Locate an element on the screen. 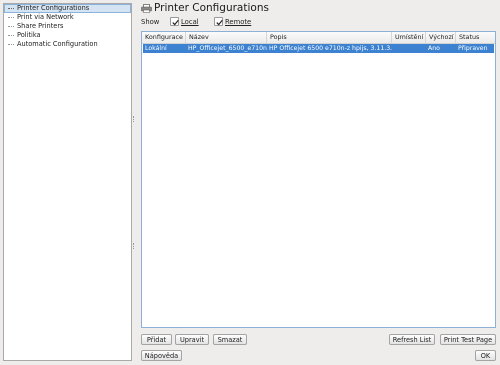  splitter-handle is located at coordinates (134, 182).